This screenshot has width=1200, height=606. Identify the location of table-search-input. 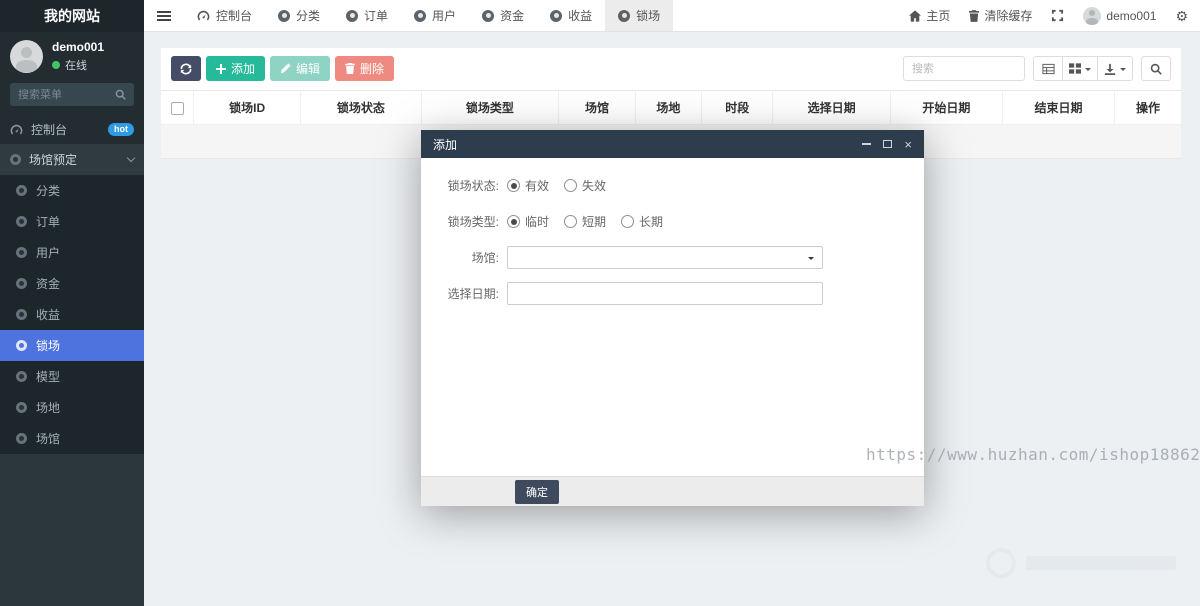
(964, 68).